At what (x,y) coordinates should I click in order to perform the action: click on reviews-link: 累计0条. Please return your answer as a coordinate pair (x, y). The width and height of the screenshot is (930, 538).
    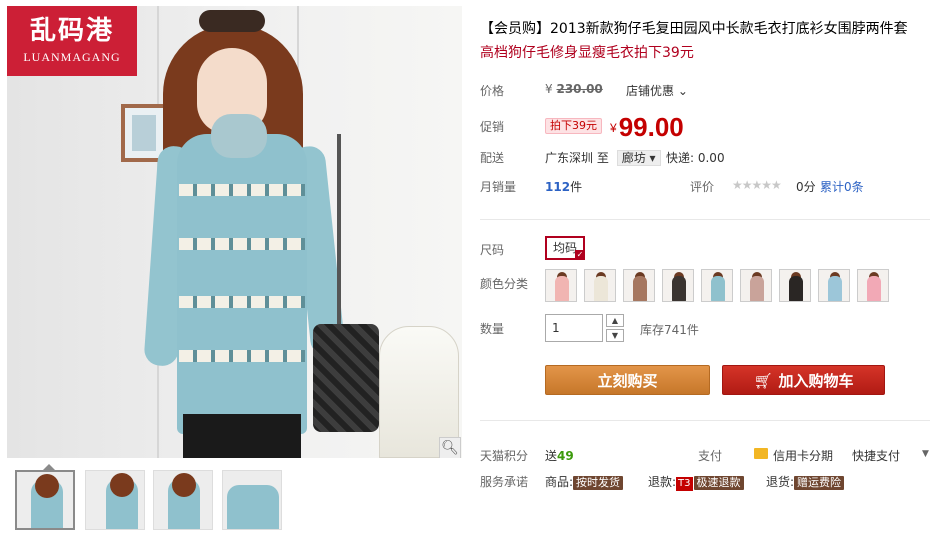
    Looking at the image, I should click on (842, 186).